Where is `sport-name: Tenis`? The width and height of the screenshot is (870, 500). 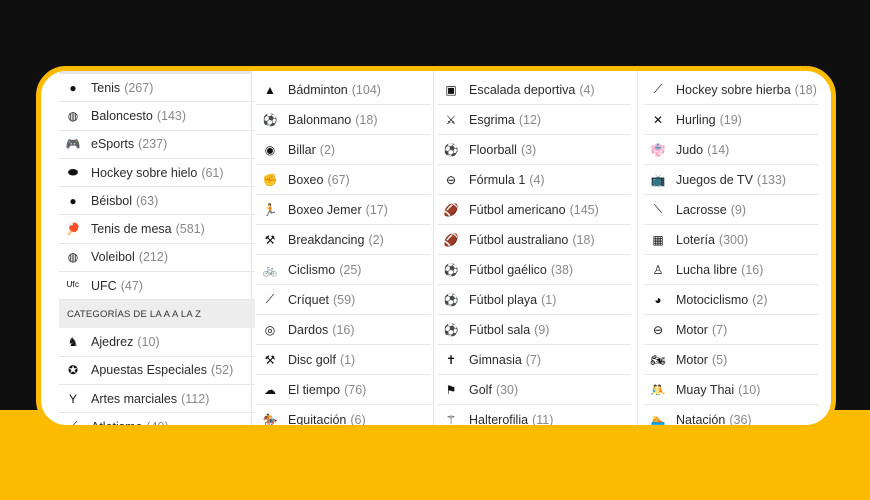
sport-name: Tenis is located at coordinates (106, 87).